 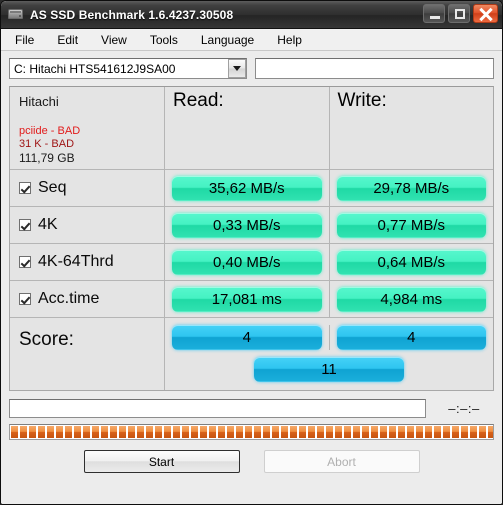 I want to click on row-label: Seq, so click(x=52, y=187).